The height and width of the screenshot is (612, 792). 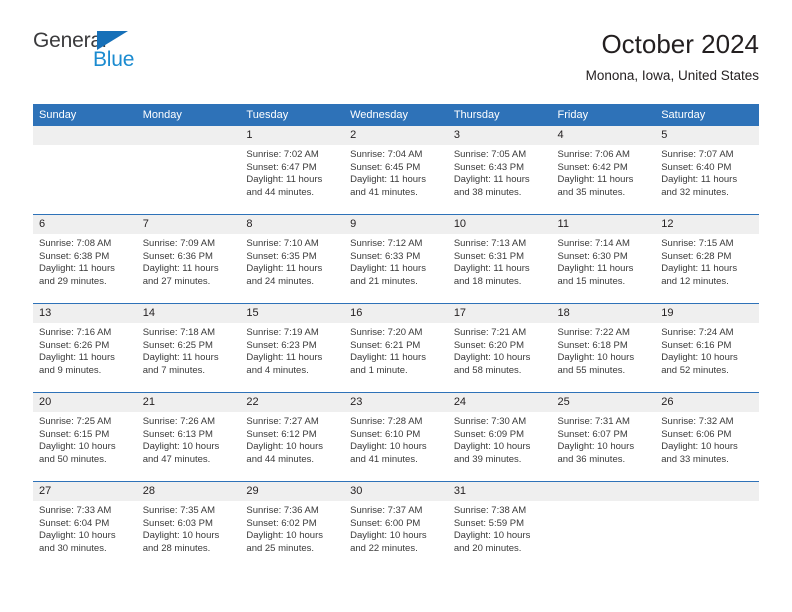 What do you see at coordinates (179, 332) in the screenshot?
I see `sunrise-text: Sunrise: 7:18 AM` at bounding box center [179, 332].